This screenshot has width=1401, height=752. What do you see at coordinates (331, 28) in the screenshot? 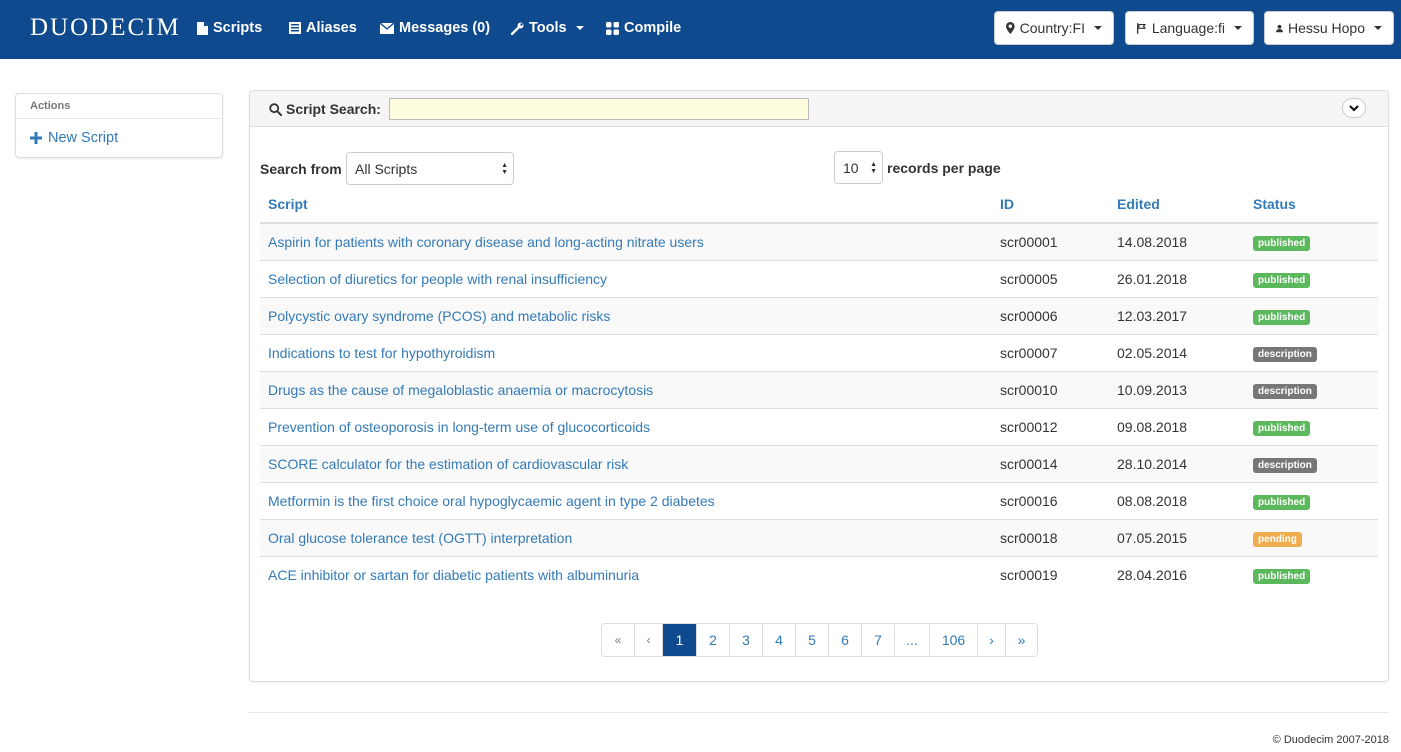
I see `nav-aliases-label: Aliases` at bounding box center [331, 28].